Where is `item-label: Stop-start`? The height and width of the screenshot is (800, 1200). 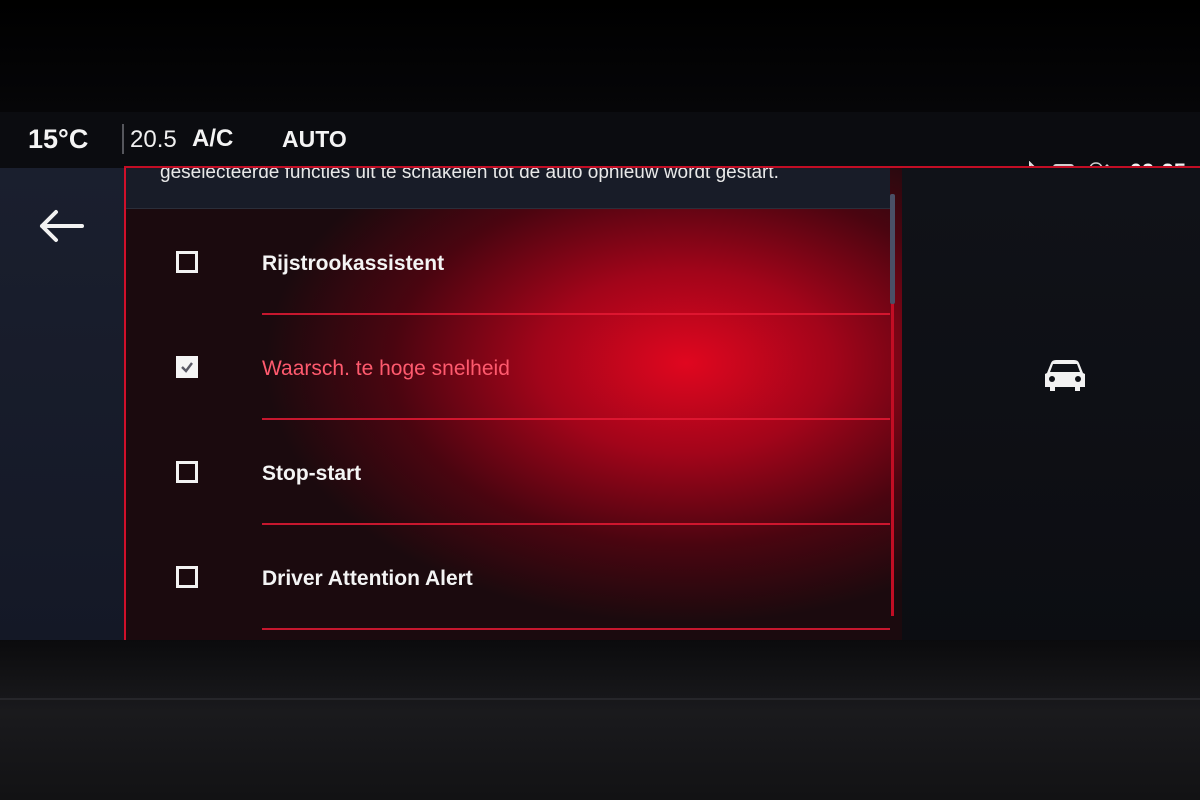 item-label: Stop-start is located at coordinates (312, 473).